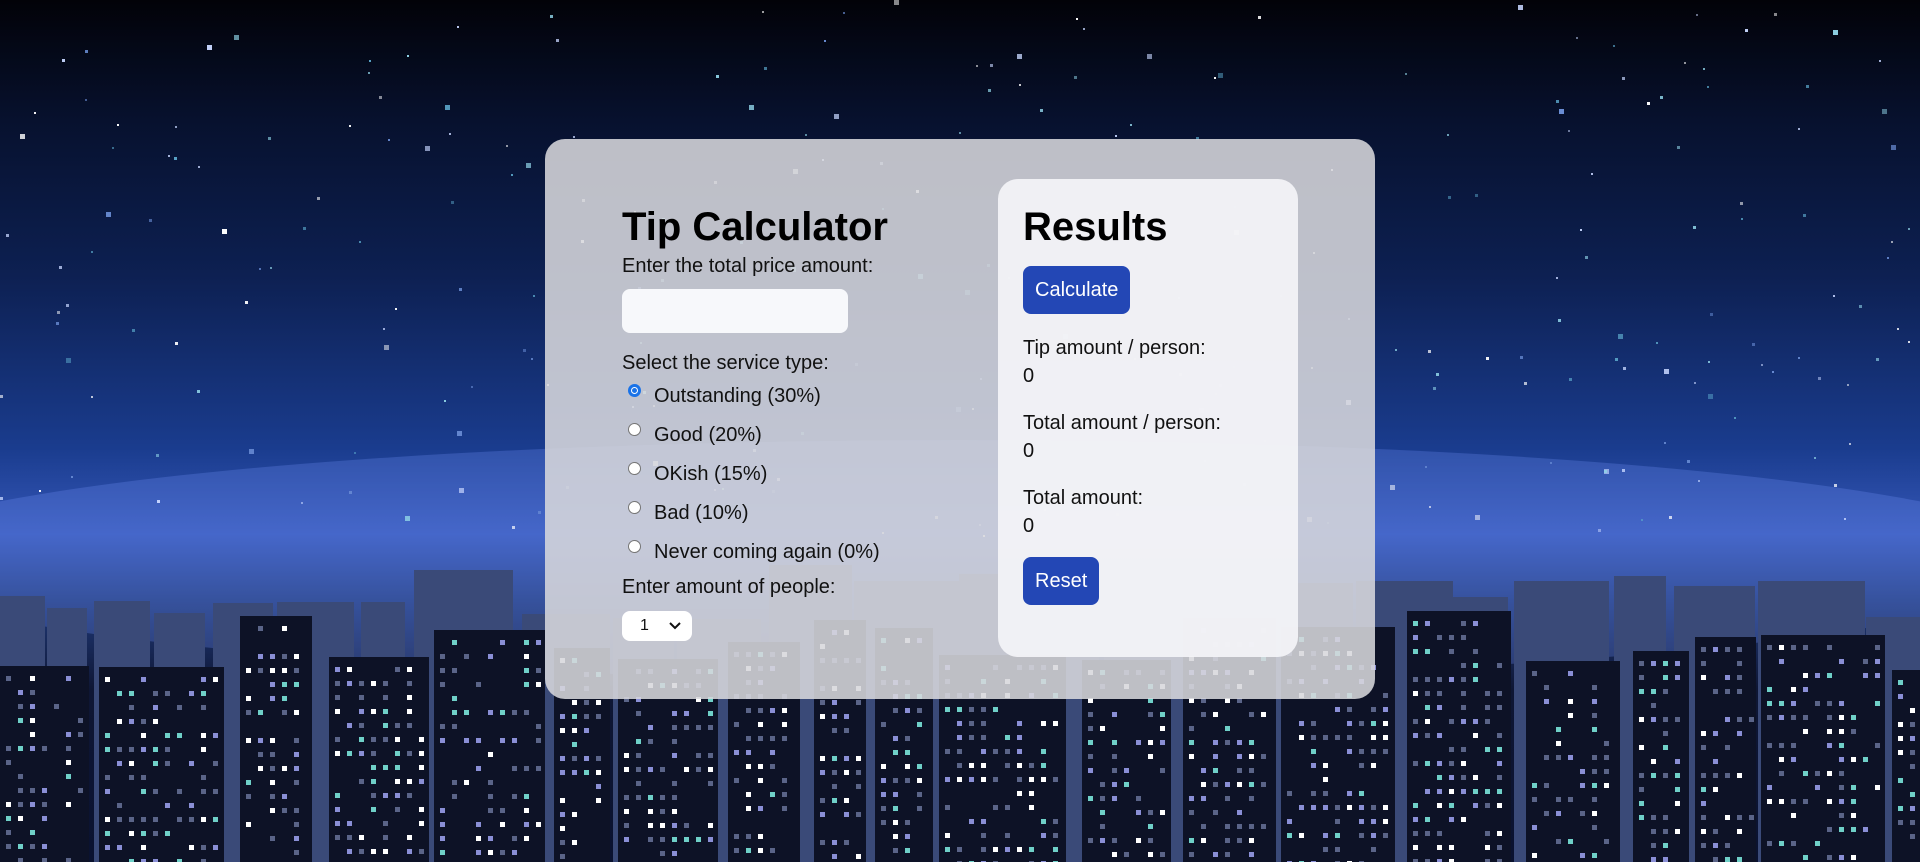 This screenshot has height=862, width=1920. What do you see at coordinates (634, 468) in the screenshot?
I see `radio-okish` at bounding box center [634, 468].